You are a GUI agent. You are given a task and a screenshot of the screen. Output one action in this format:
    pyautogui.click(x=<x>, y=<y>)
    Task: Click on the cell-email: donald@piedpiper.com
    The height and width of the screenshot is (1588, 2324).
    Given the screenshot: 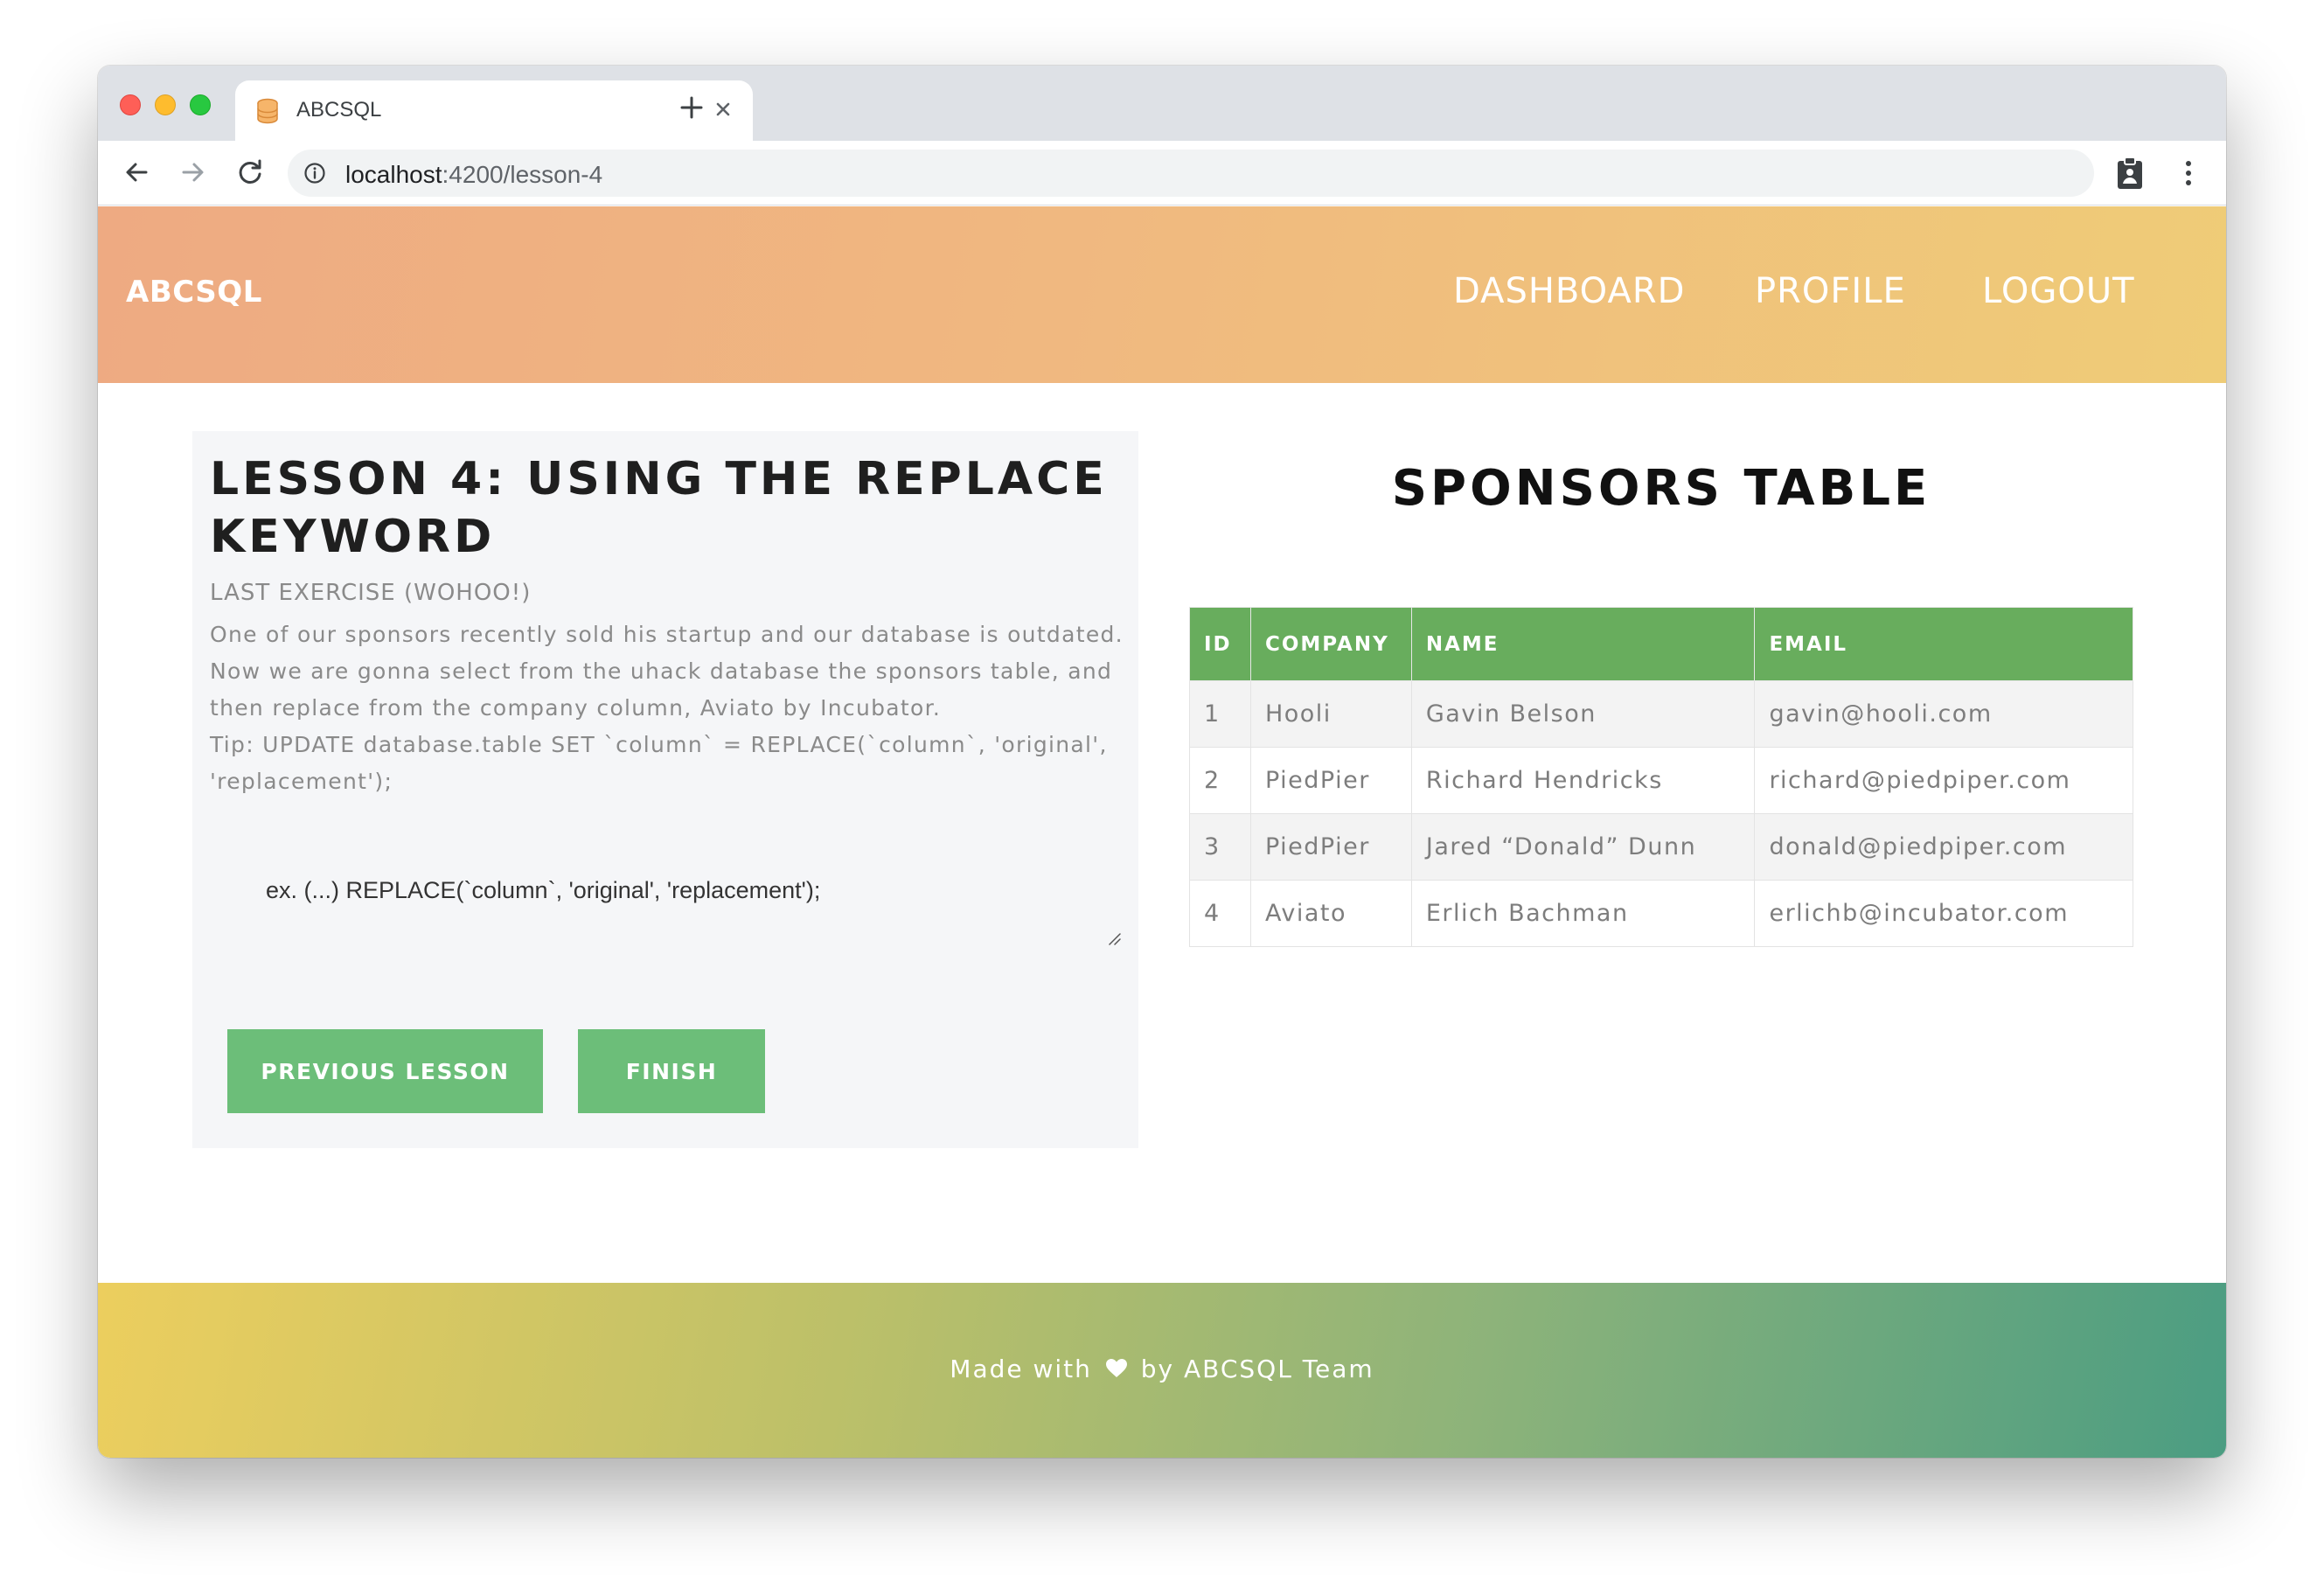 What is the action you would take?
    pyautogui.click(x=1943, y=847)
    